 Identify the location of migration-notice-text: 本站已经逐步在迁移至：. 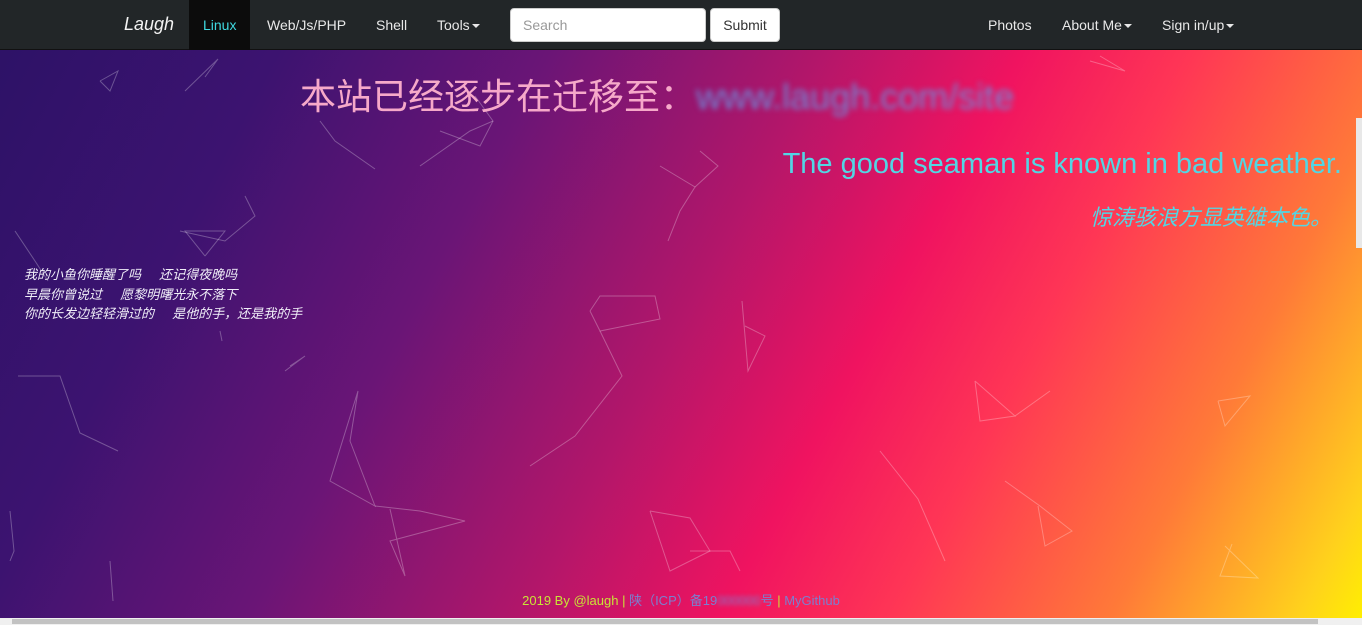
(498, 96).